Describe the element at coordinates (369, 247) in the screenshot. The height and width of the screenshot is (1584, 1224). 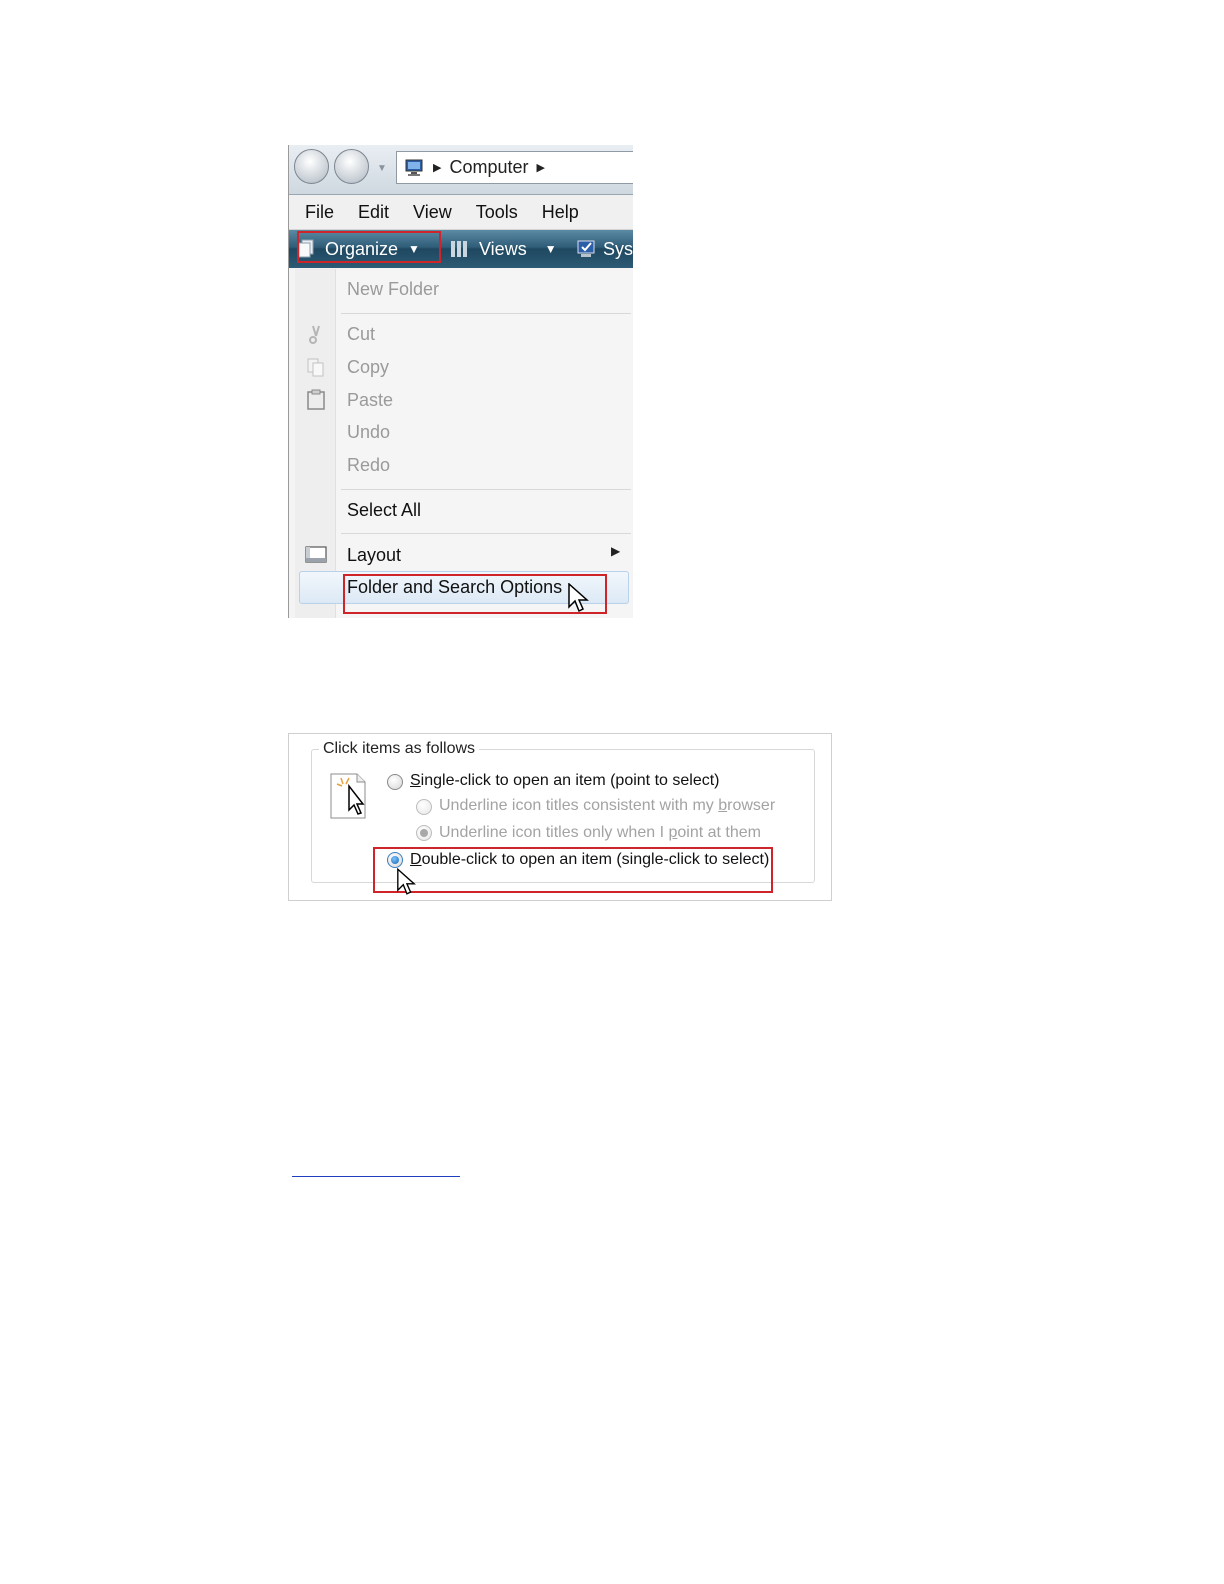
I see `organize-highlight-box` at that location.